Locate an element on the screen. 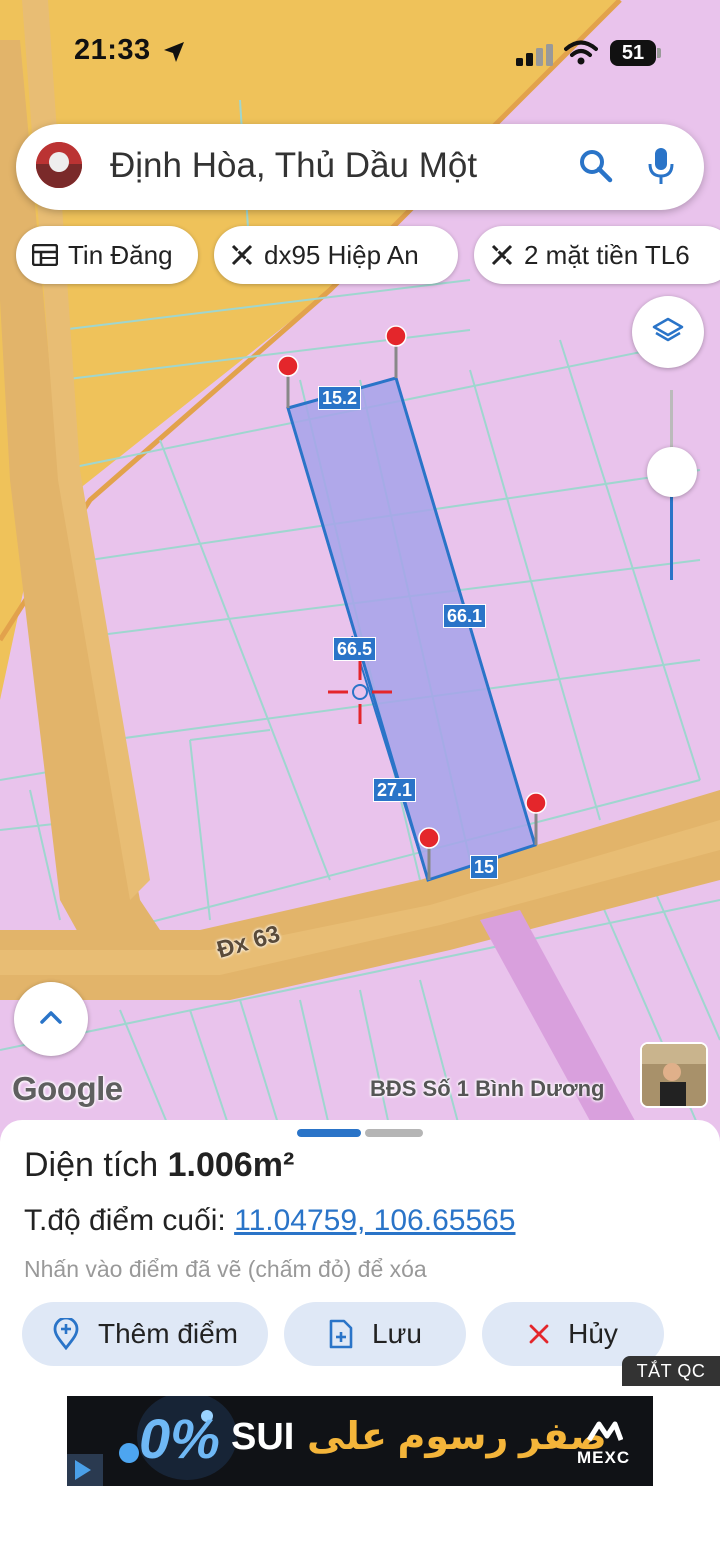 The height and width of the screenshot is (1560, 720). measure-label: 66.1 is located at coordinates (465, 616).